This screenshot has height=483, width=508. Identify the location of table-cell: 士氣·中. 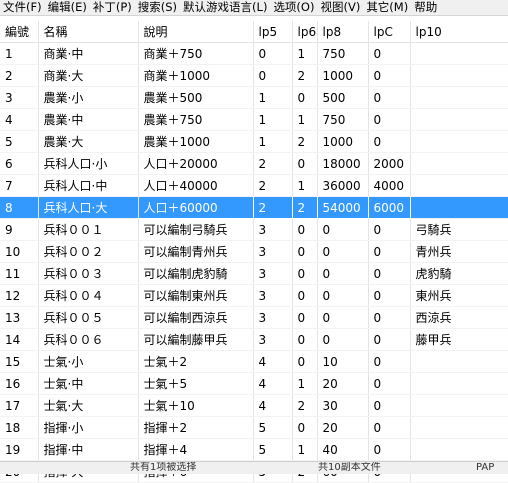
(88, 383).